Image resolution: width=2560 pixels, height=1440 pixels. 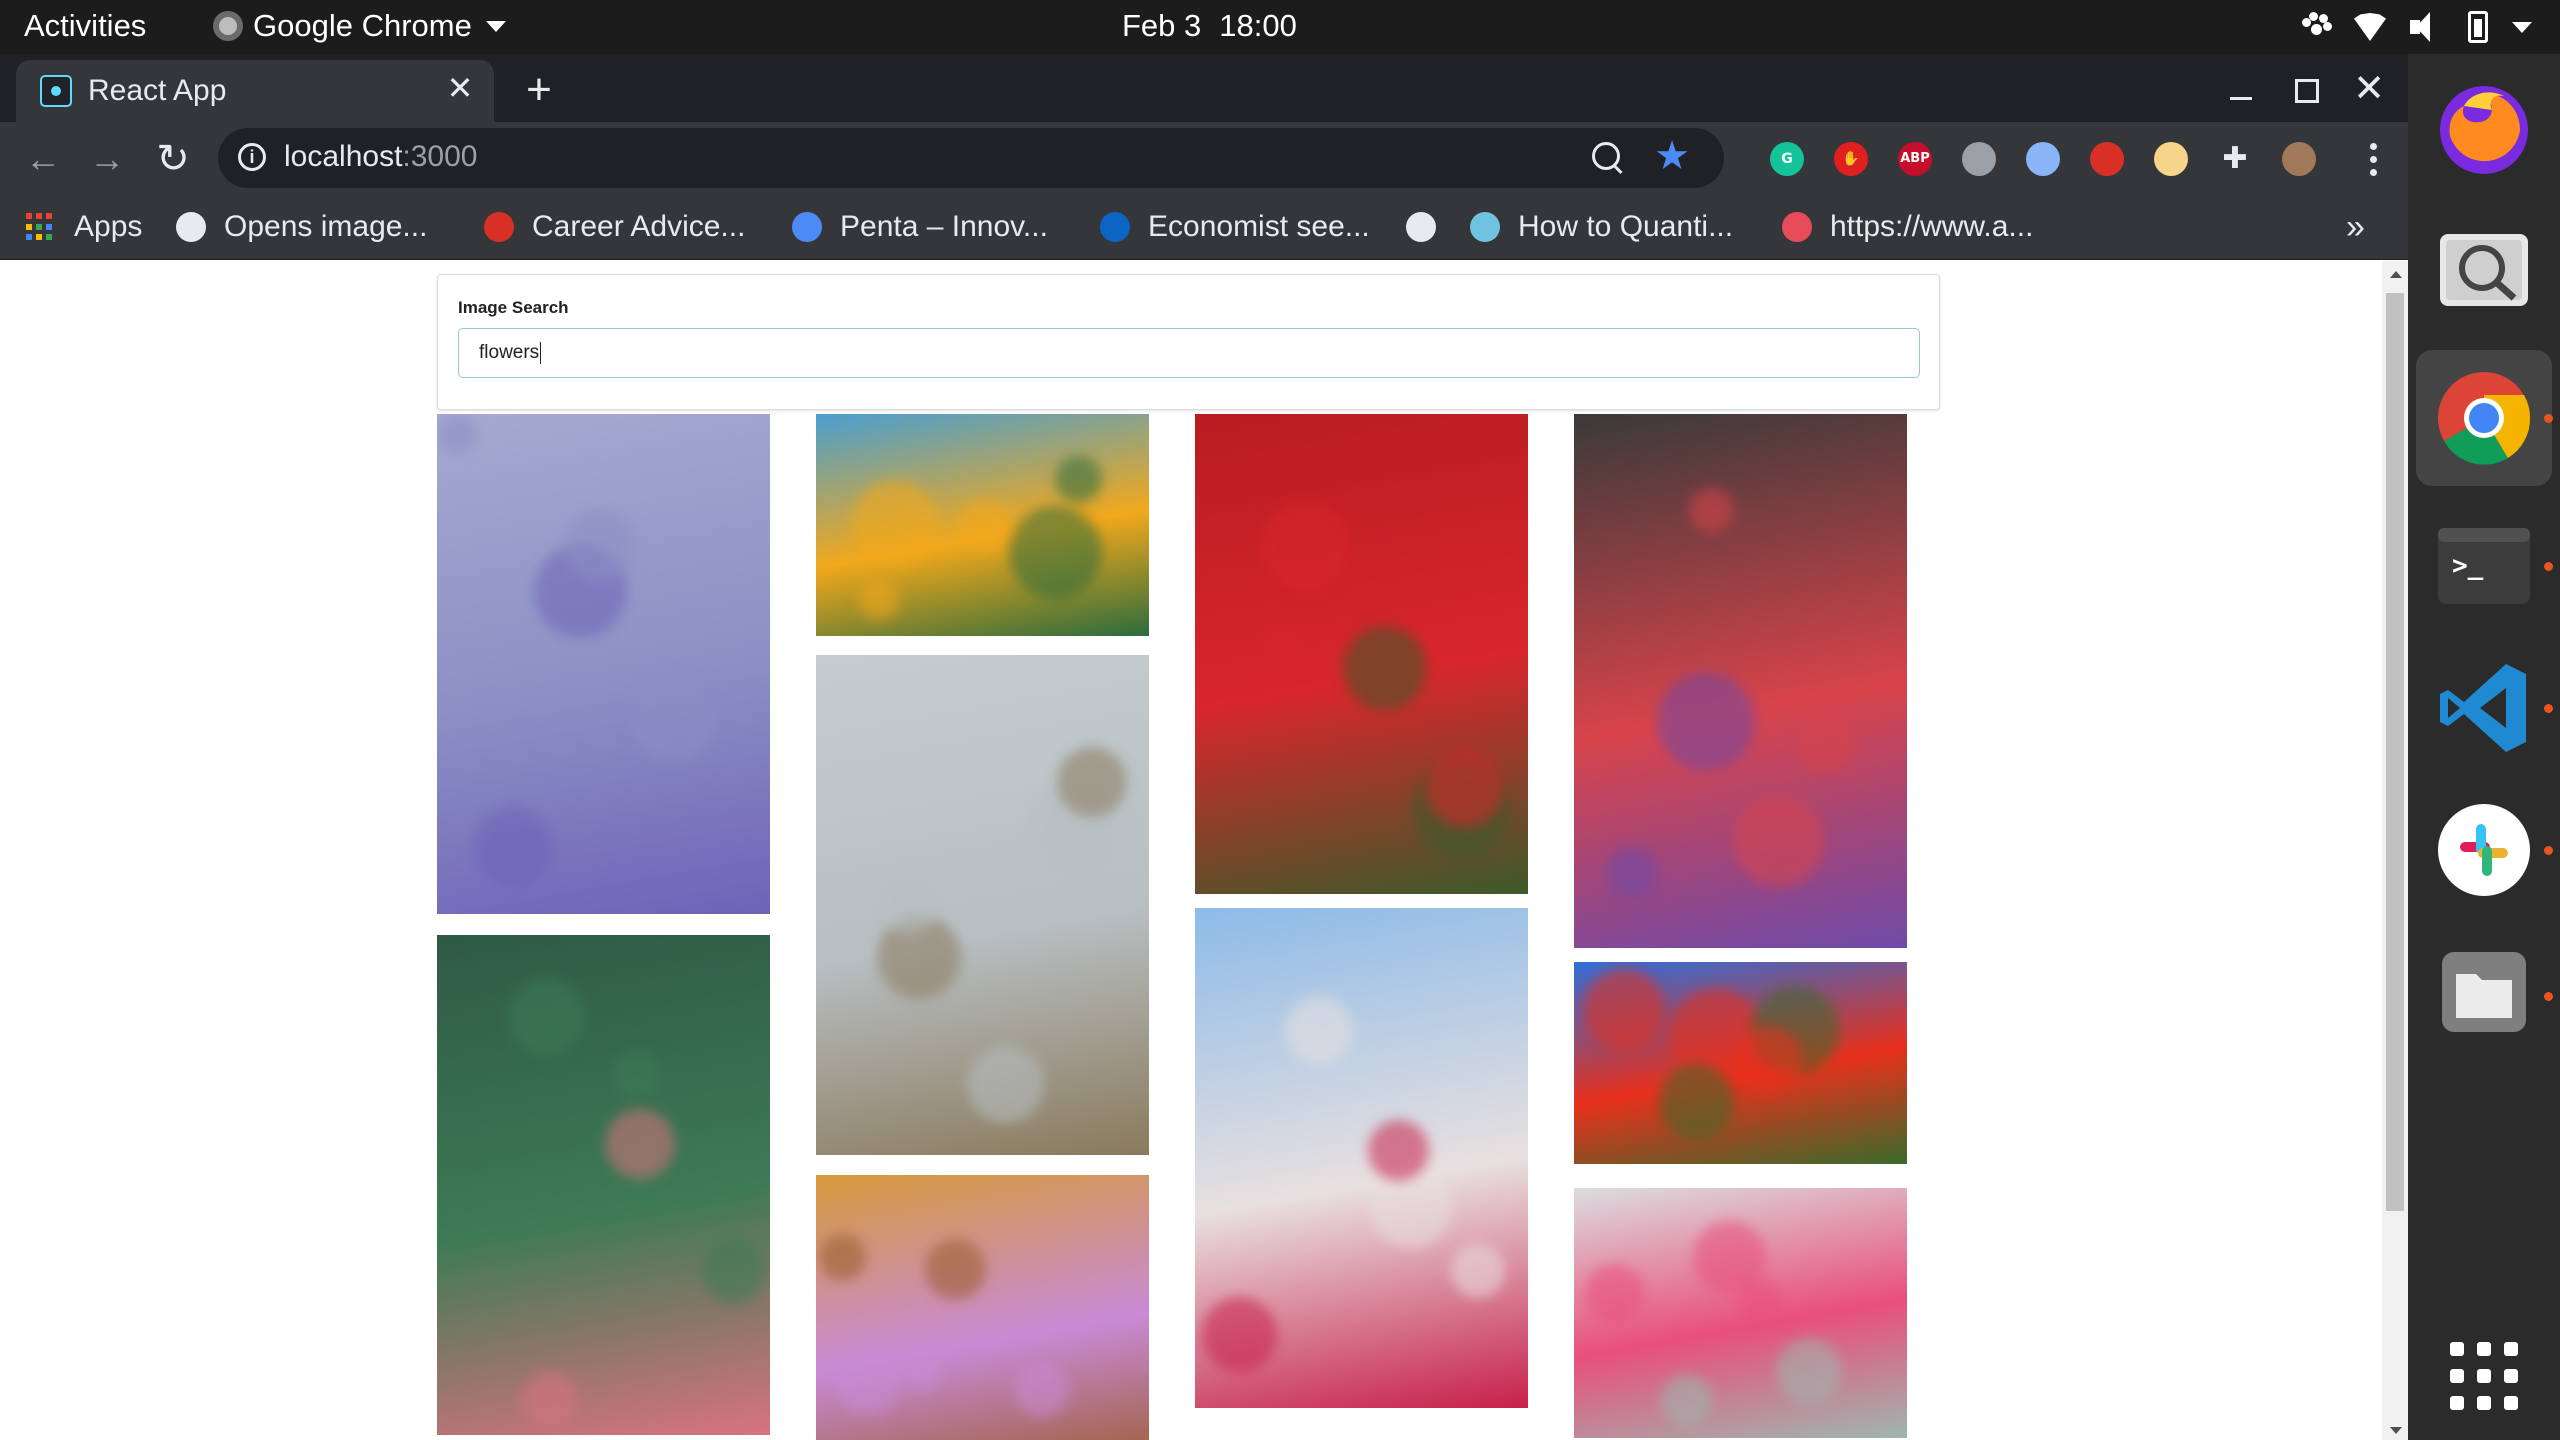 What do you see at coordinates (1485, 227) in the screenshot?
I see `m-logo-icon` at bounding box center [1485, 227].